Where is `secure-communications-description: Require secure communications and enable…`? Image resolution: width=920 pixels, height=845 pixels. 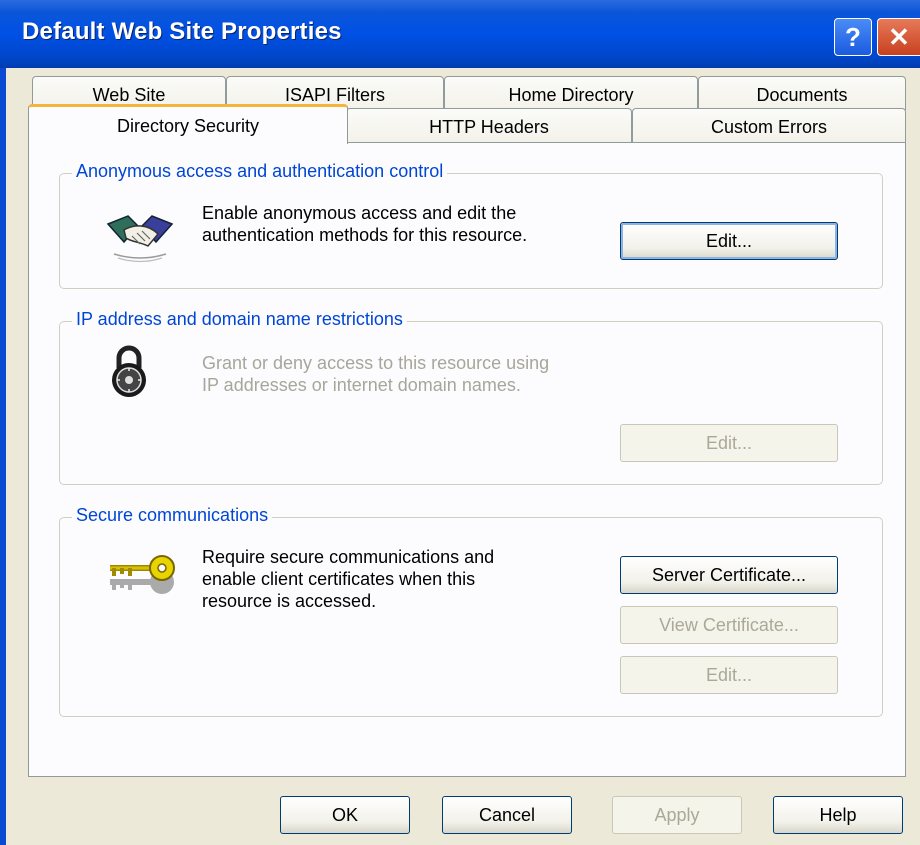 secure-communications-description: Require secure communications and enable… is located at coordinates (348, 579).